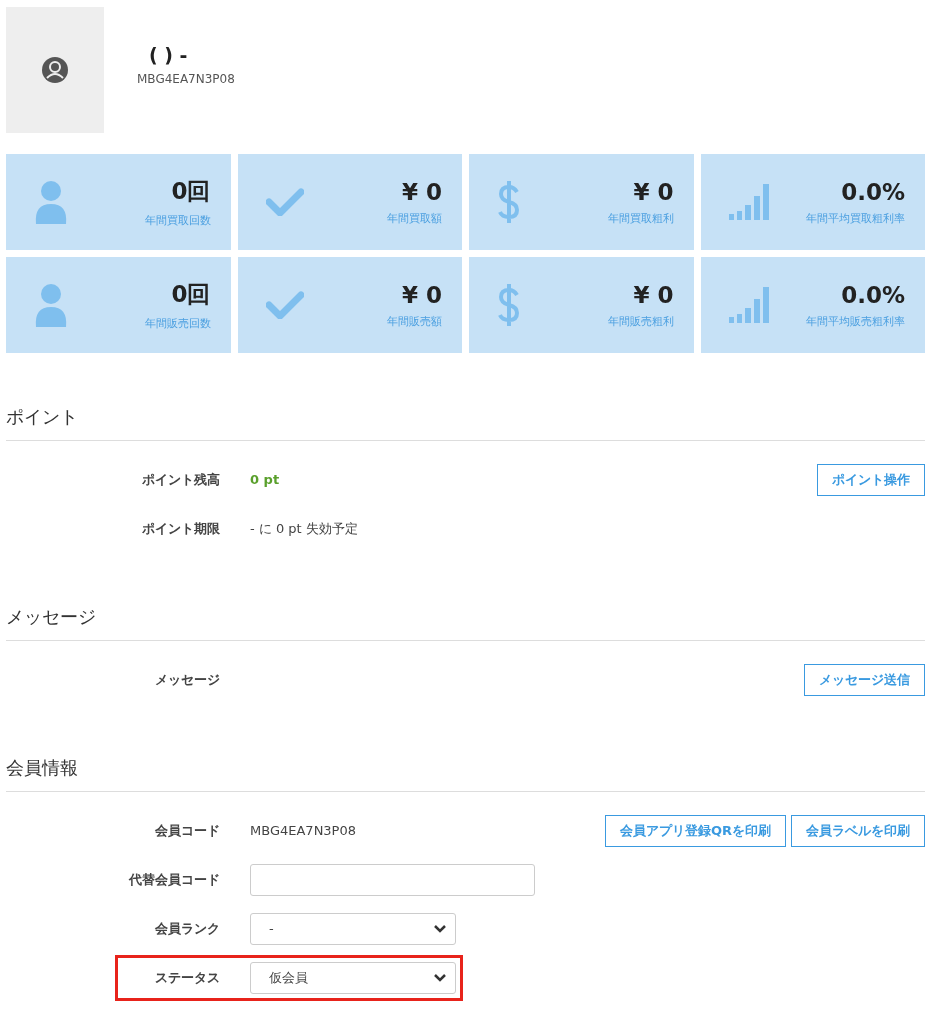 This screenshot has width=948, height=1024. I want to click on field-label: ステータス, so click(187, 977).